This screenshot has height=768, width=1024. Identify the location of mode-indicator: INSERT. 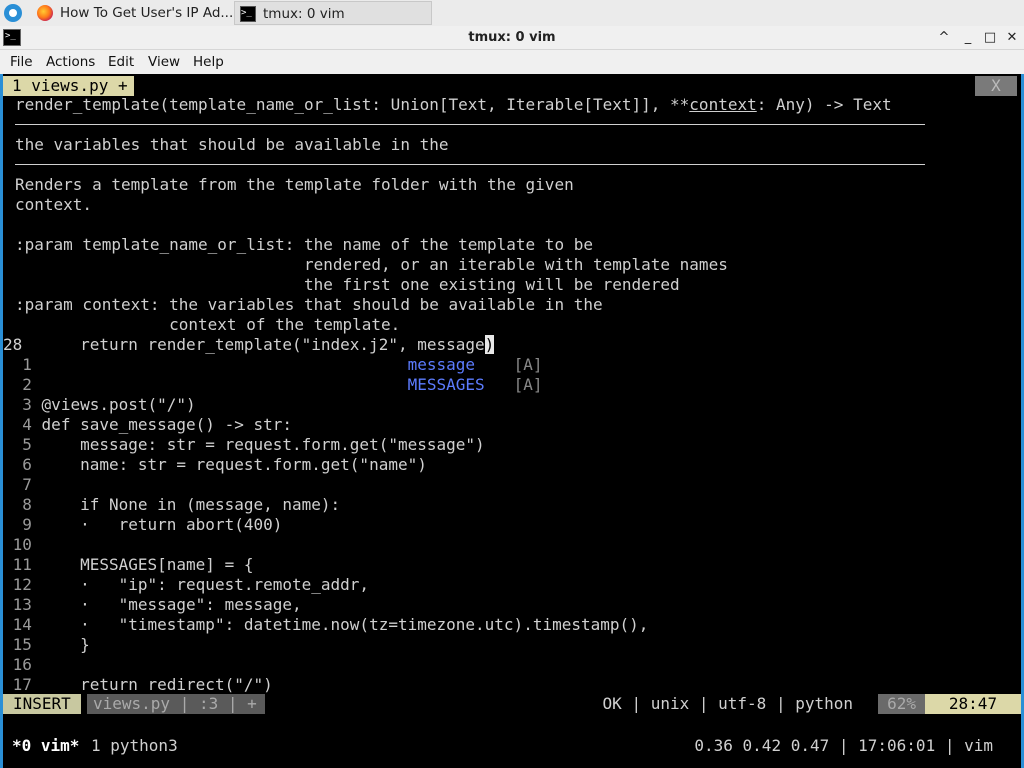
(42, 704).